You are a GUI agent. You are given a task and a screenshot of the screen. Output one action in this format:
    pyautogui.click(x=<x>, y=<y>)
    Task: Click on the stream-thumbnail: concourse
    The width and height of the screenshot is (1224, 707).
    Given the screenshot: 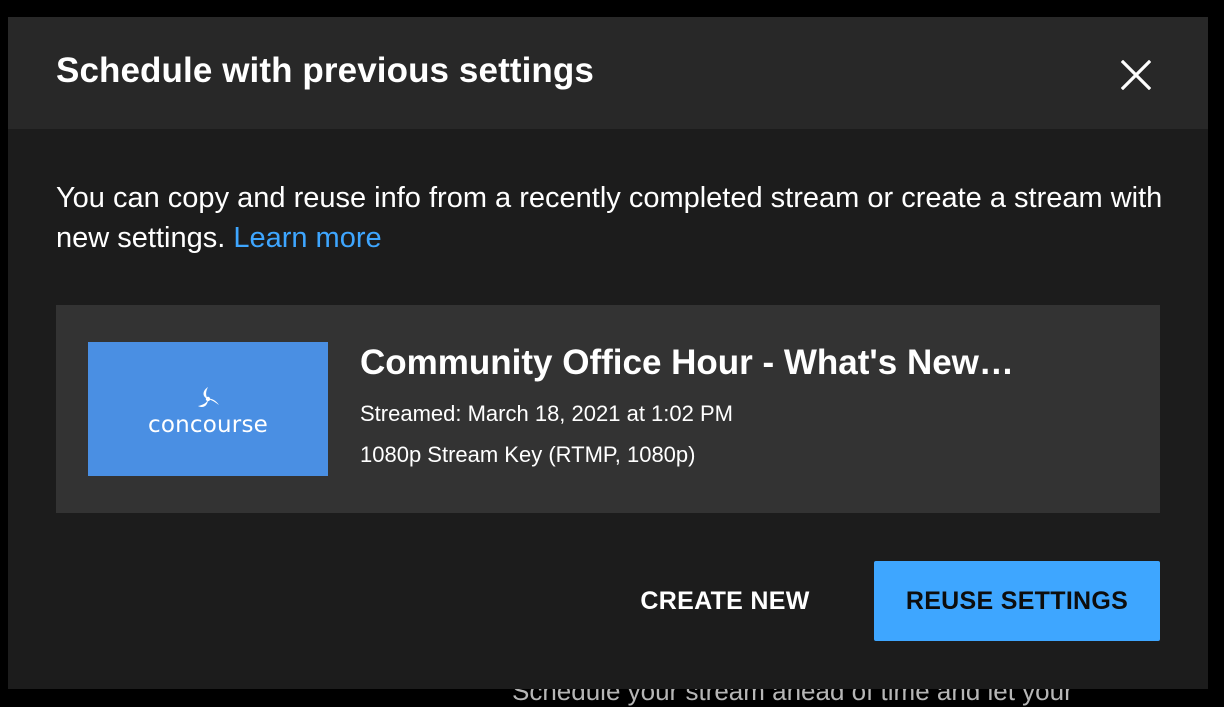 What is the action you would take?
    pyautogui.click(x=208, y=409)
    